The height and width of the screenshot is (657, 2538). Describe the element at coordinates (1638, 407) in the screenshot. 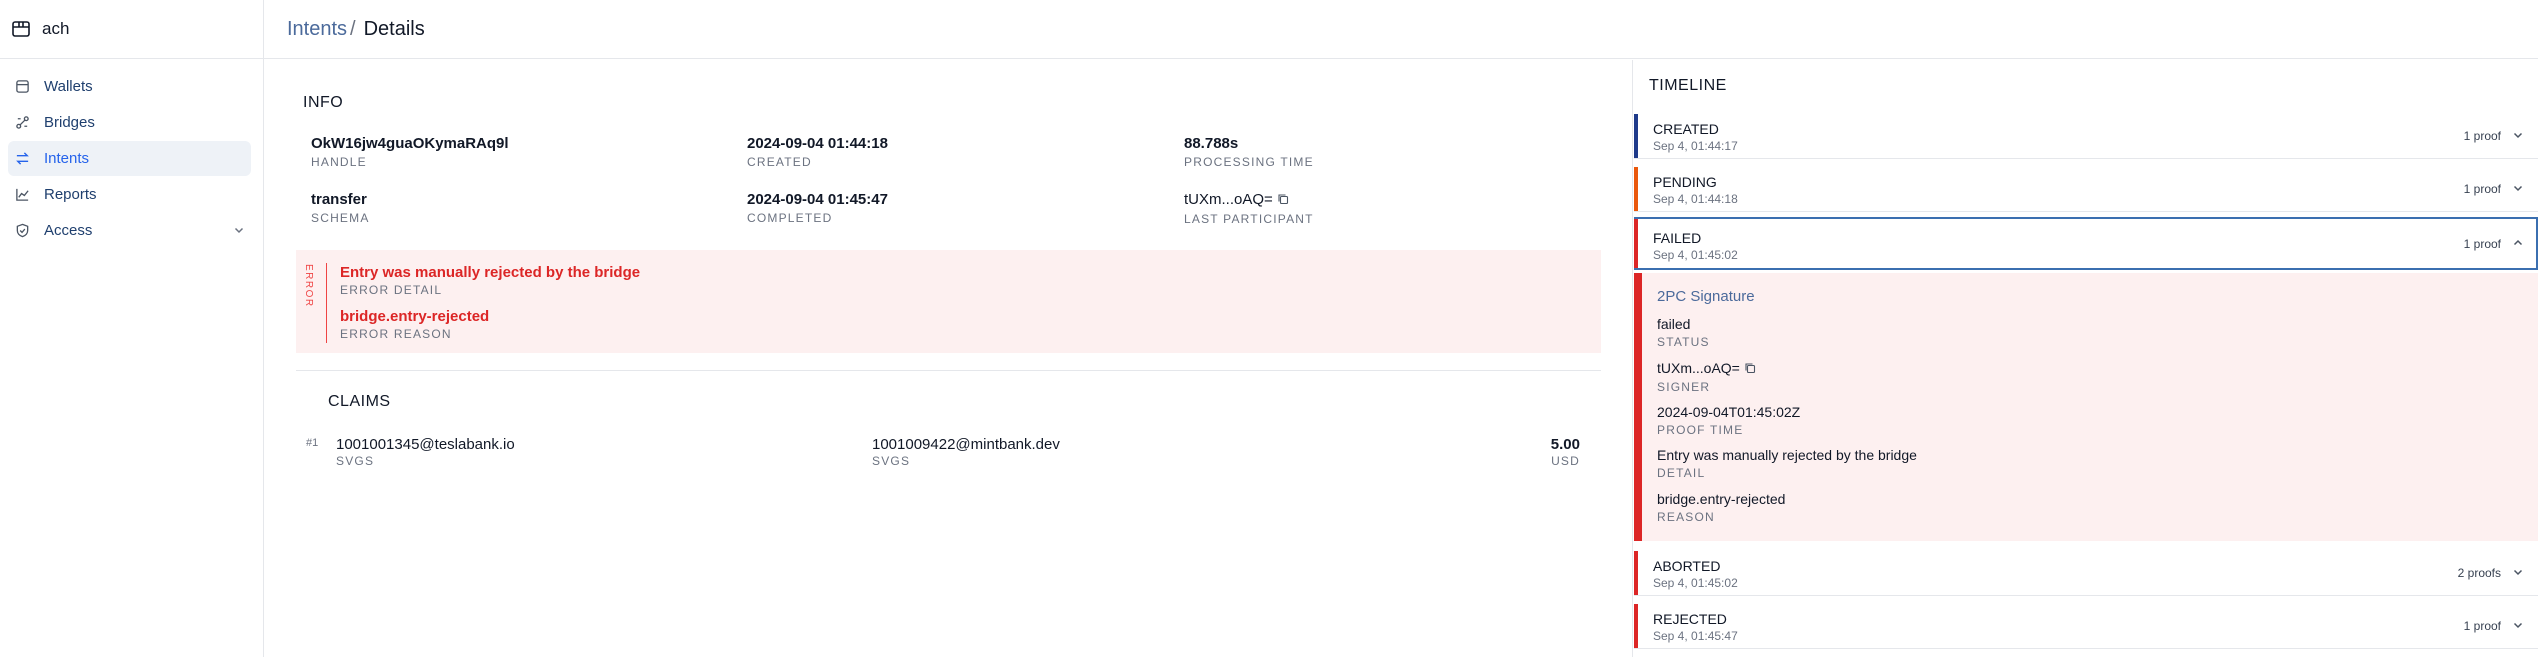

I see `detail-bar` at that location.